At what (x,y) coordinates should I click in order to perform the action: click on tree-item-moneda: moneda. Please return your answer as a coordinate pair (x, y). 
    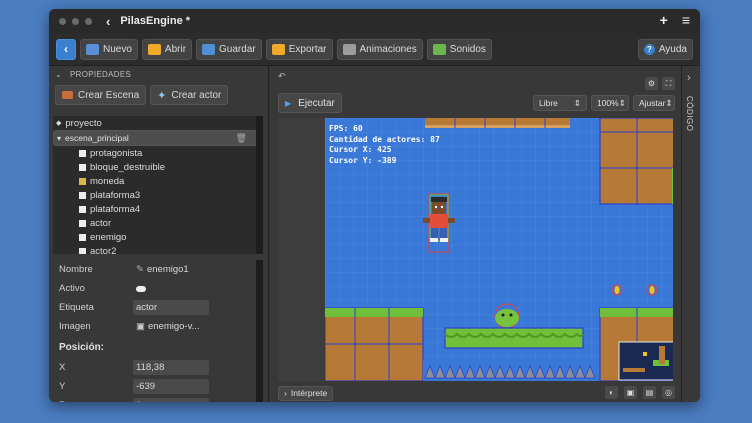
    Looking at the image, I should click on (158, 181).